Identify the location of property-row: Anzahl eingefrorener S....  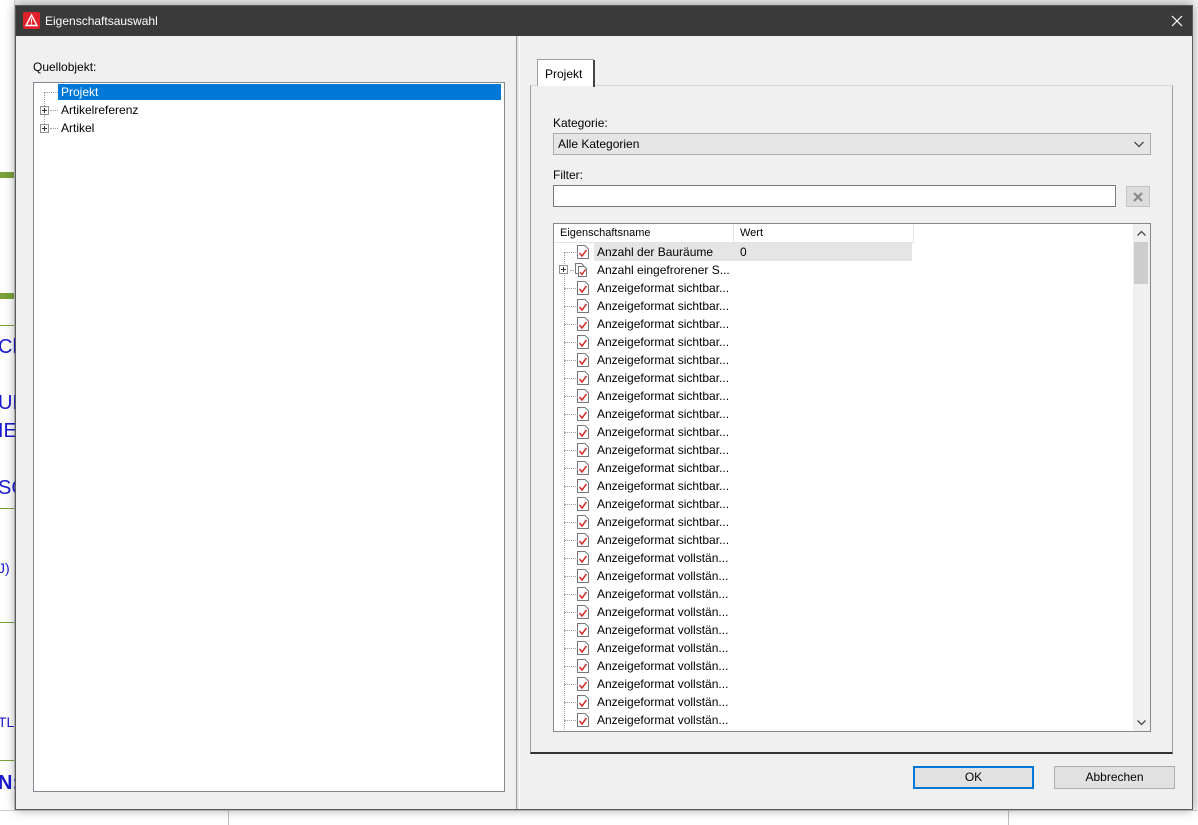
(844, 270).